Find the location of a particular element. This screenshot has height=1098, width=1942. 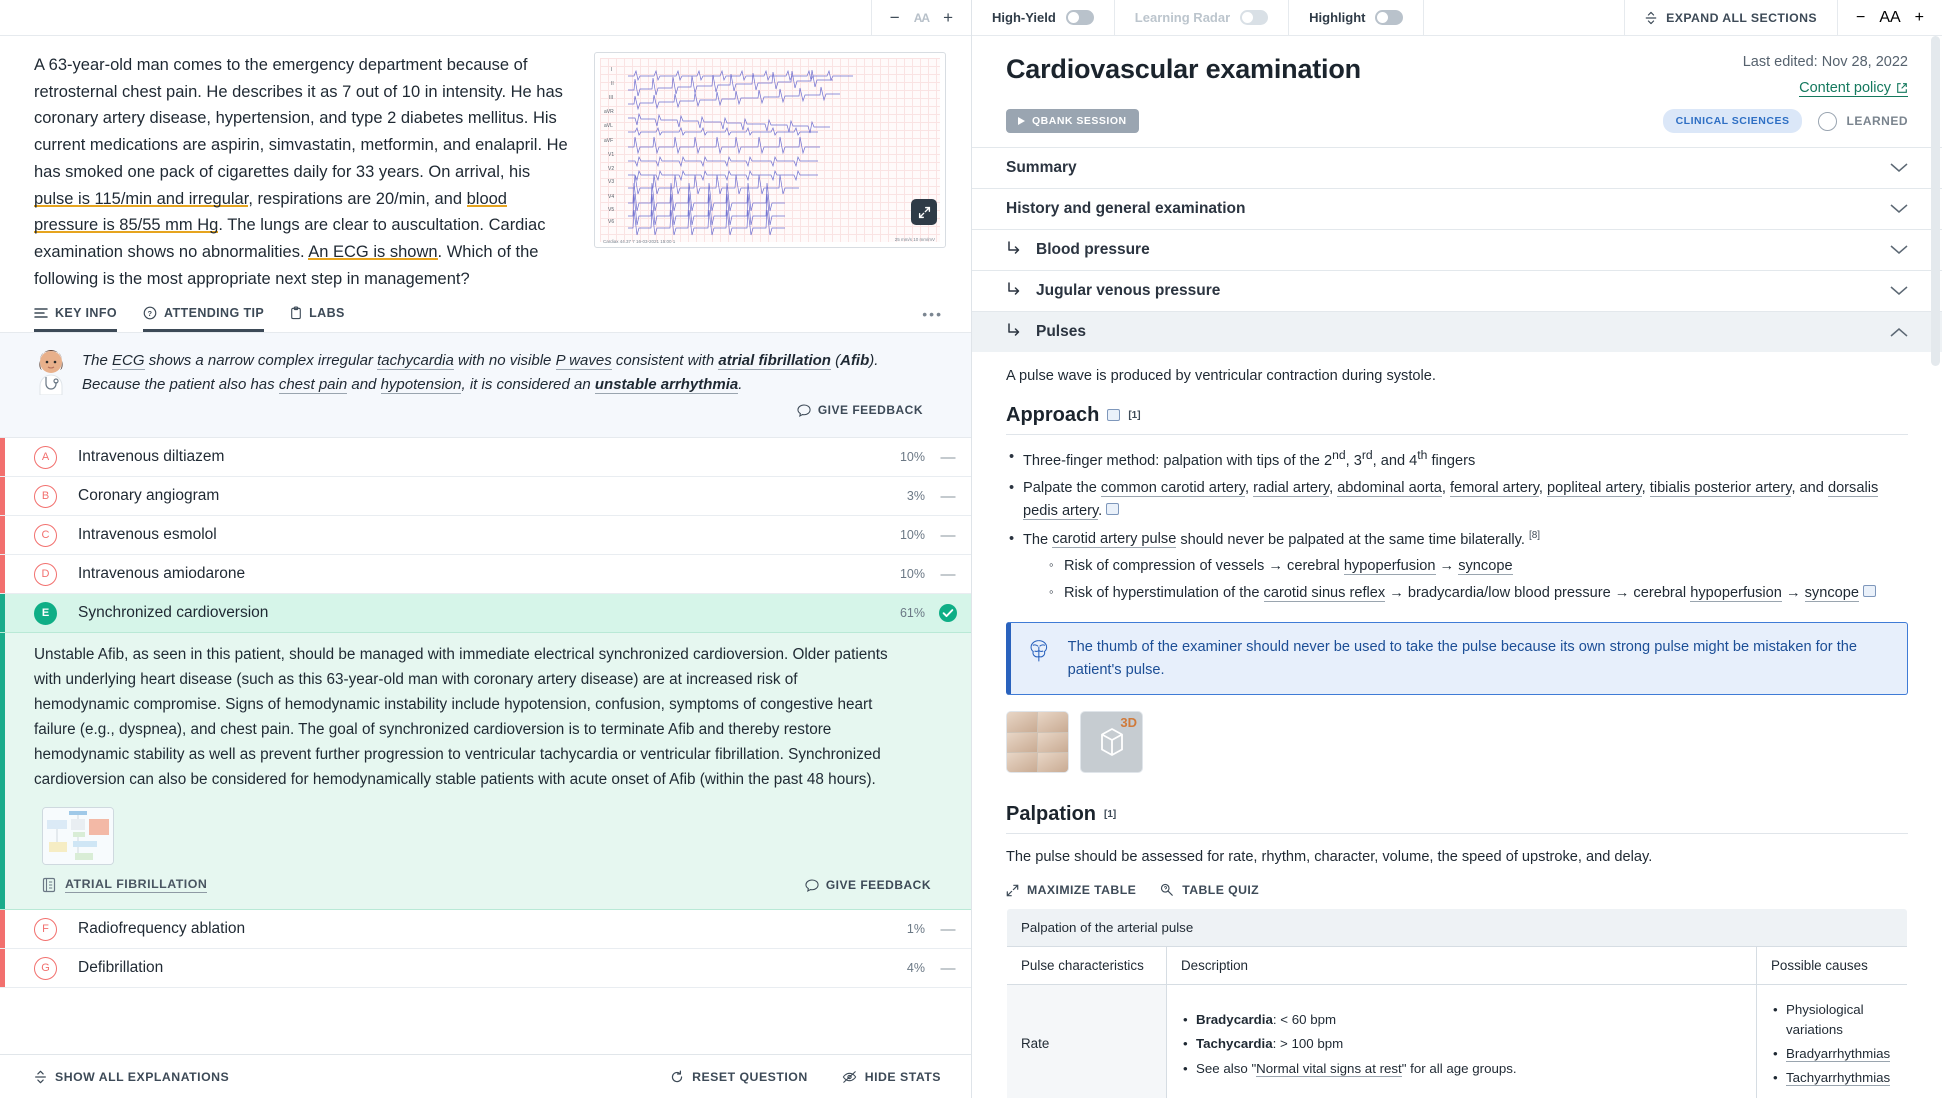

show-all-explanations-button: SHOW ALL EXPLANATIONS is located at coordinates (131, 1077).